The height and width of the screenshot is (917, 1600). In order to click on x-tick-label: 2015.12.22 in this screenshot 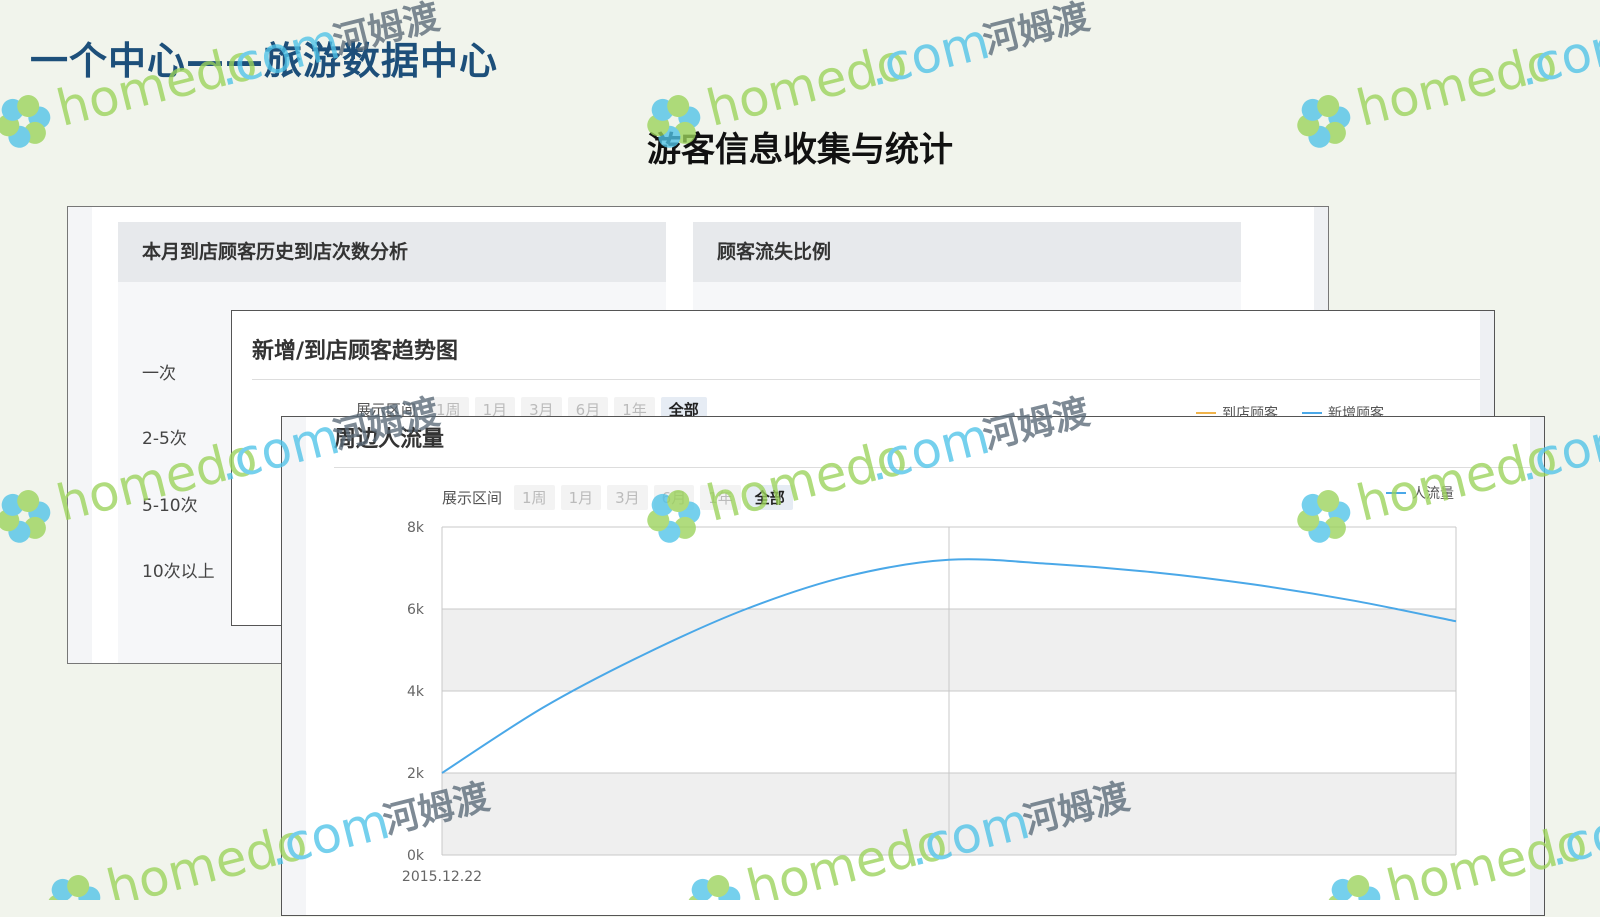, I will do `click(442, 877)`.